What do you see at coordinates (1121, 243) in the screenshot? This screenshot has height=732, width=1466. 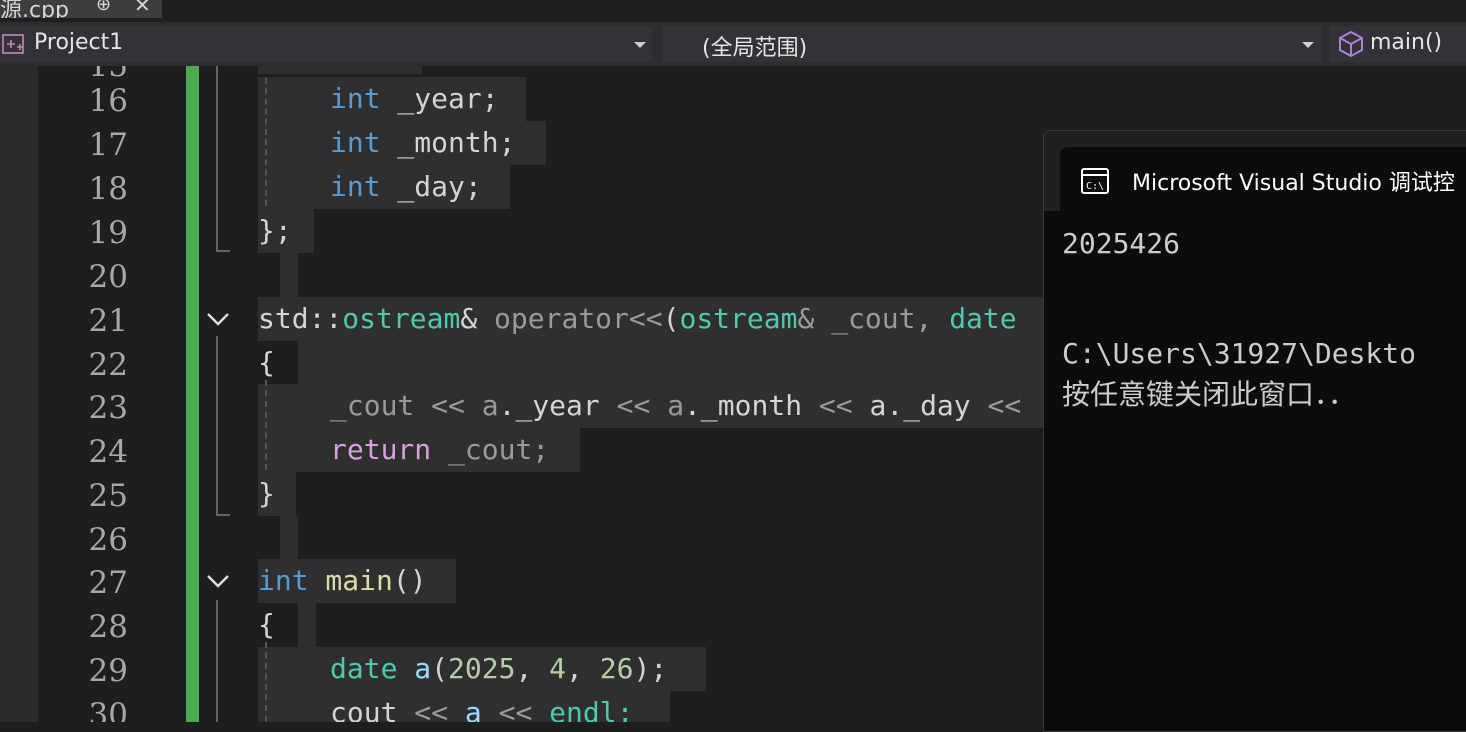 I see `console-output-line: 2025426` at bounding box center [1121, 243].